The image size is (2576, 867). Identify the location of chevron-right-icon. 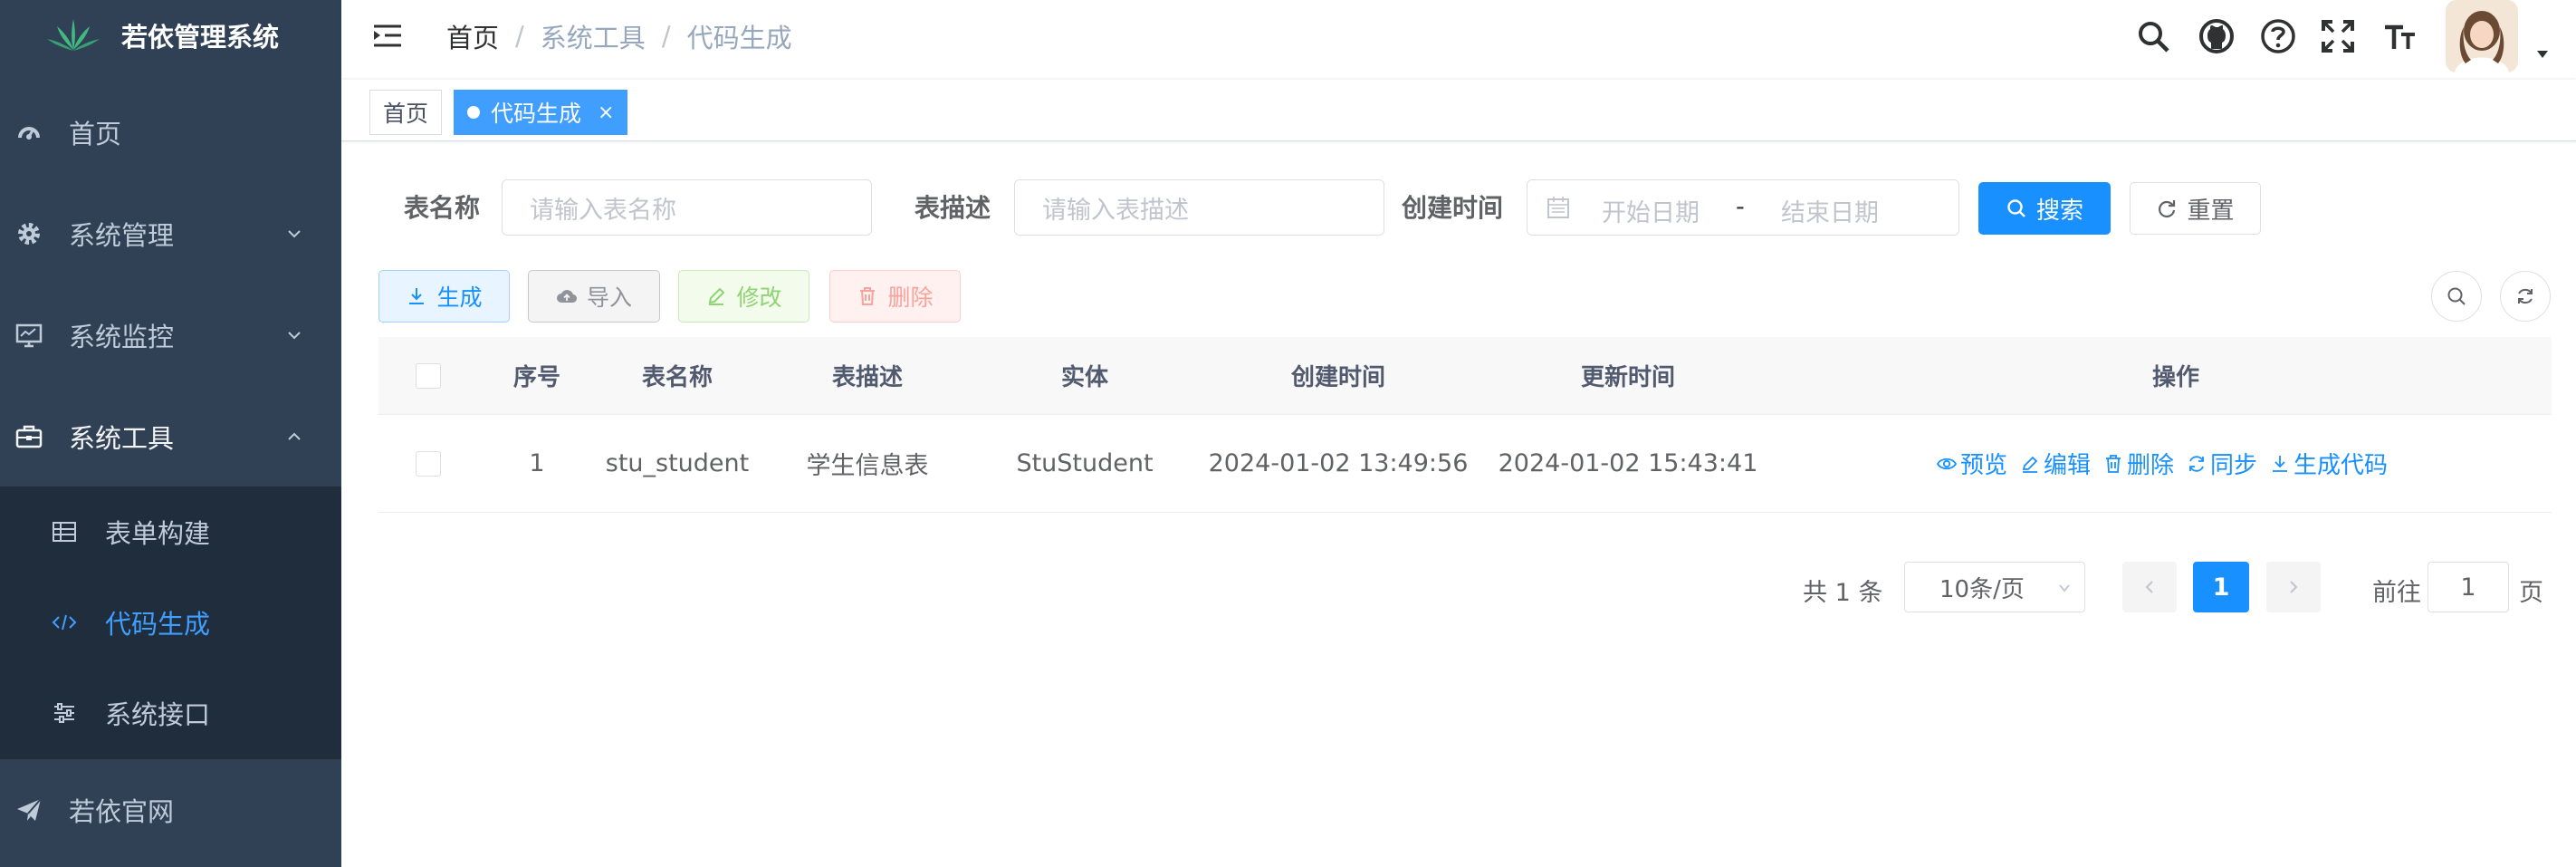
(2294, 587).